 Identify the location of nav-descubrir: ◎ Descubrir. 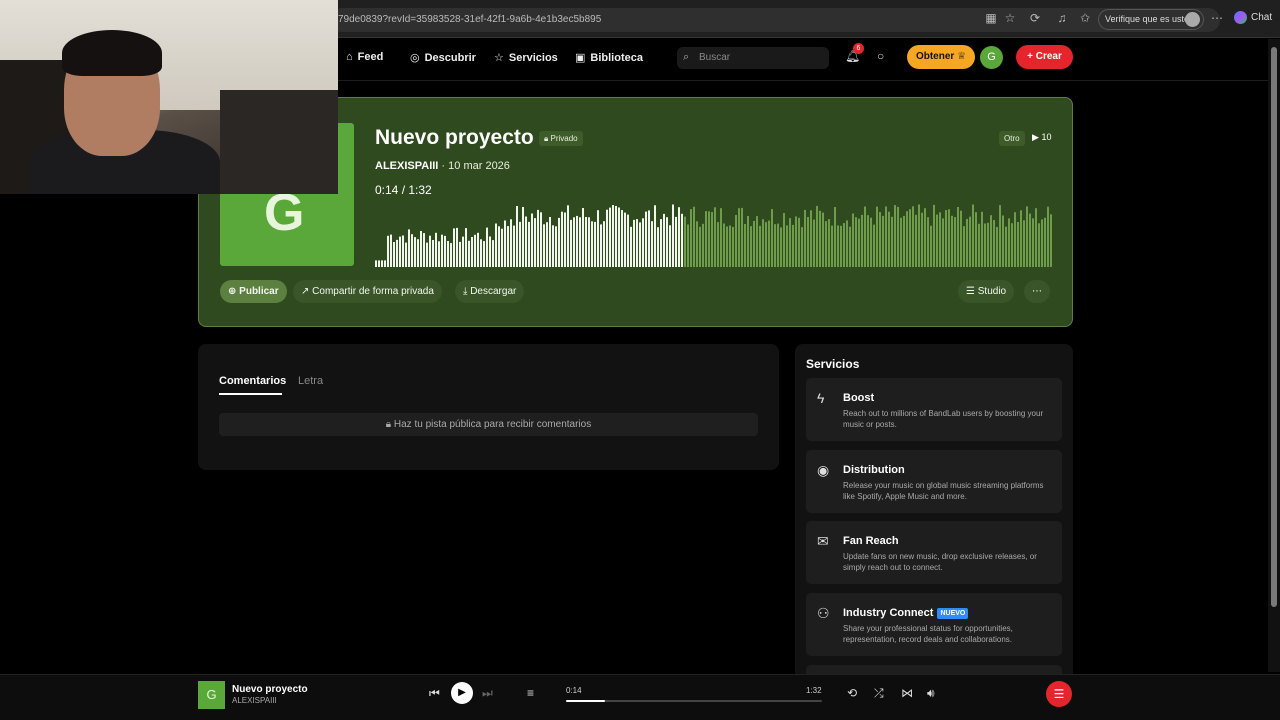
(443, 57).